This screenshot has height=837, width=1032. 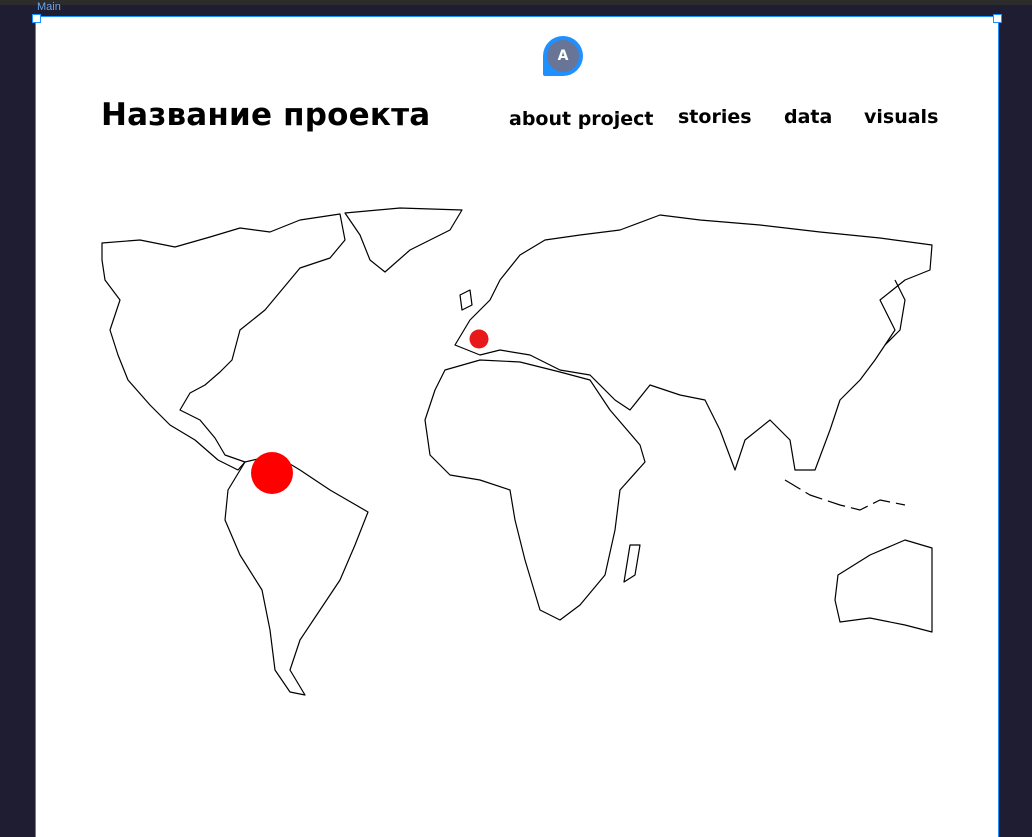 What do you see at coordinates (272, 473) in the screenshot?
I see `marker-venezuela` at bounding box center [272, 473].